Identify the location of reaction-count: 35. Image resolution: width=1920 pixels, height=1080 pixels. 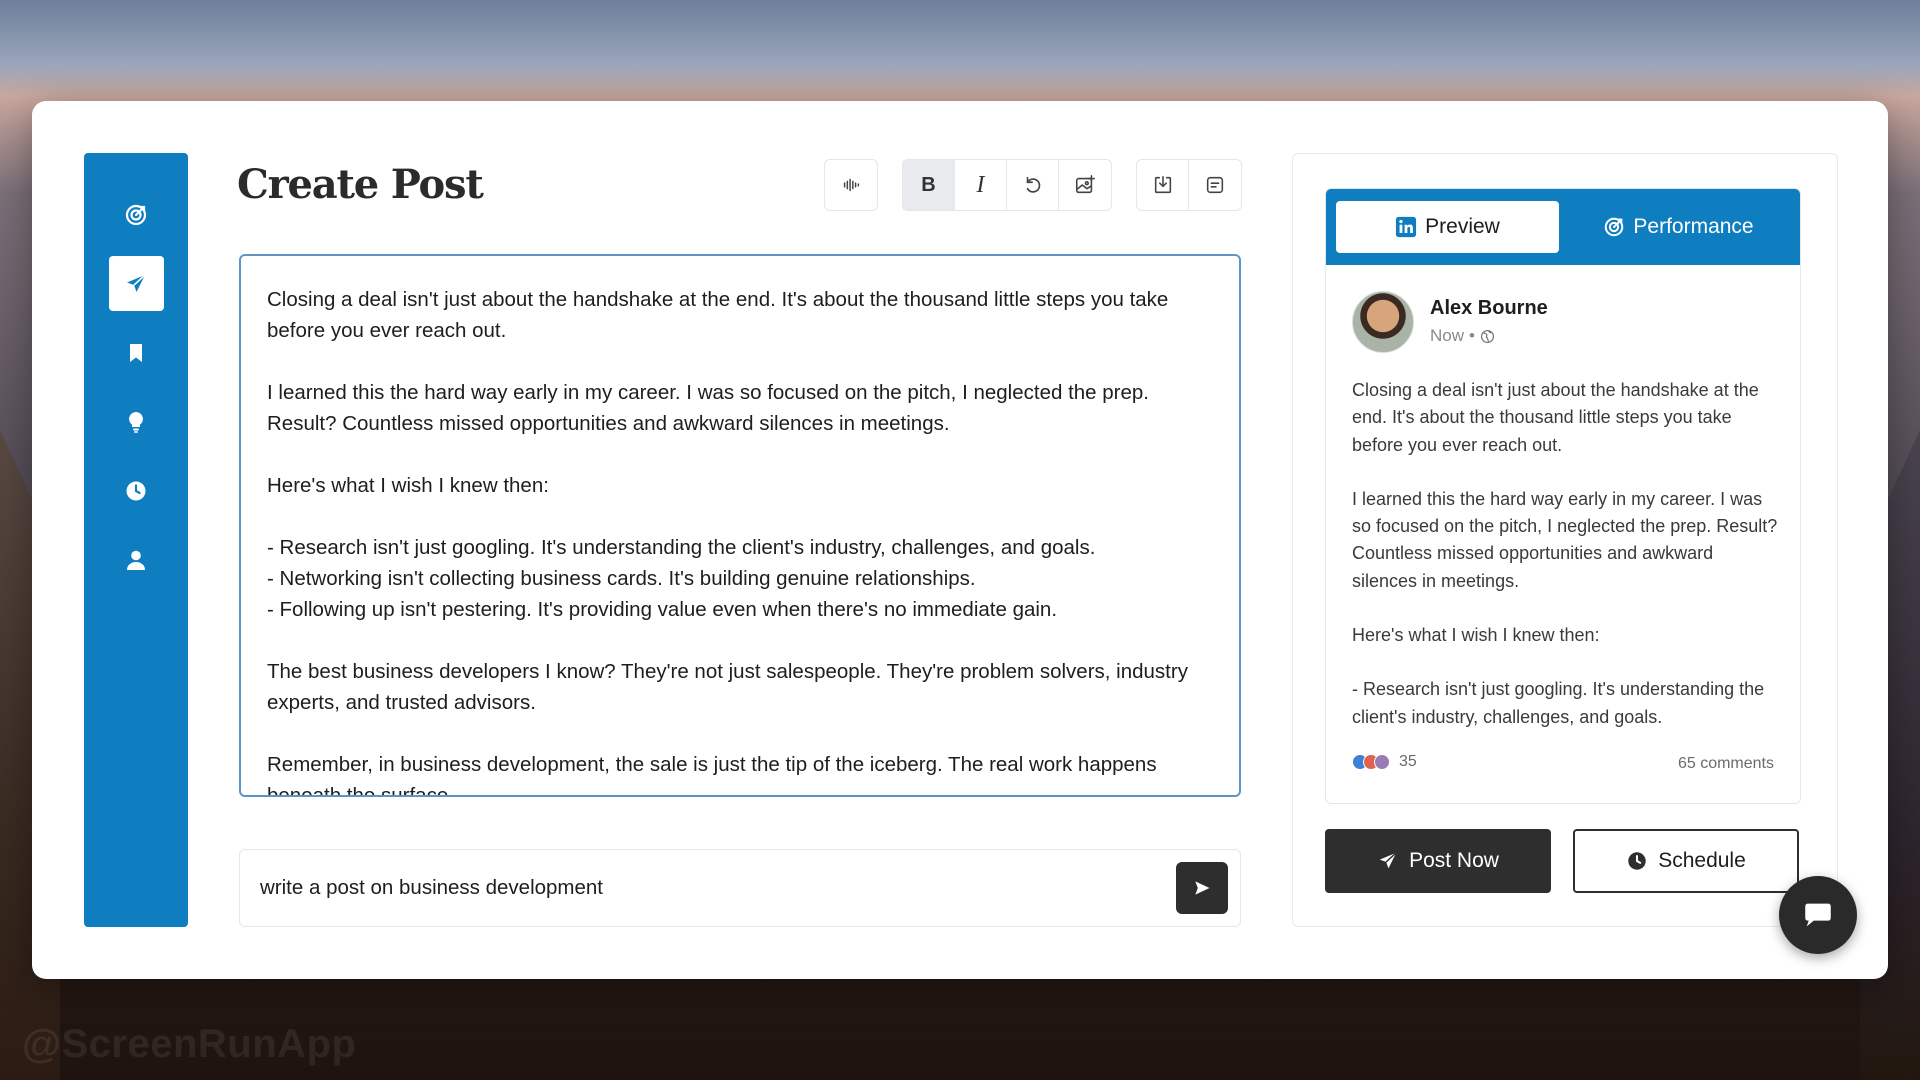
(1408, 761).